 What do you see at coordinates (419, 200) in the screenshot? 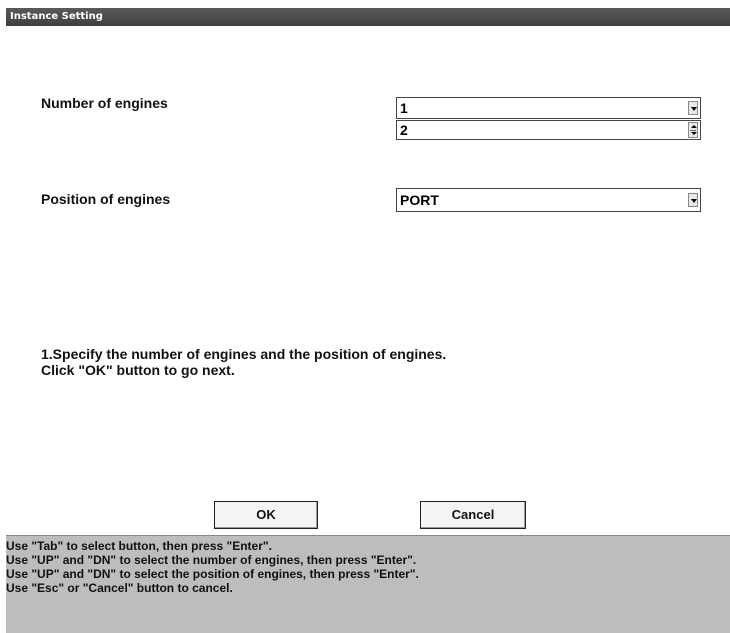
I see `engine-position-value: PORT` at bounding box center [419, 200].